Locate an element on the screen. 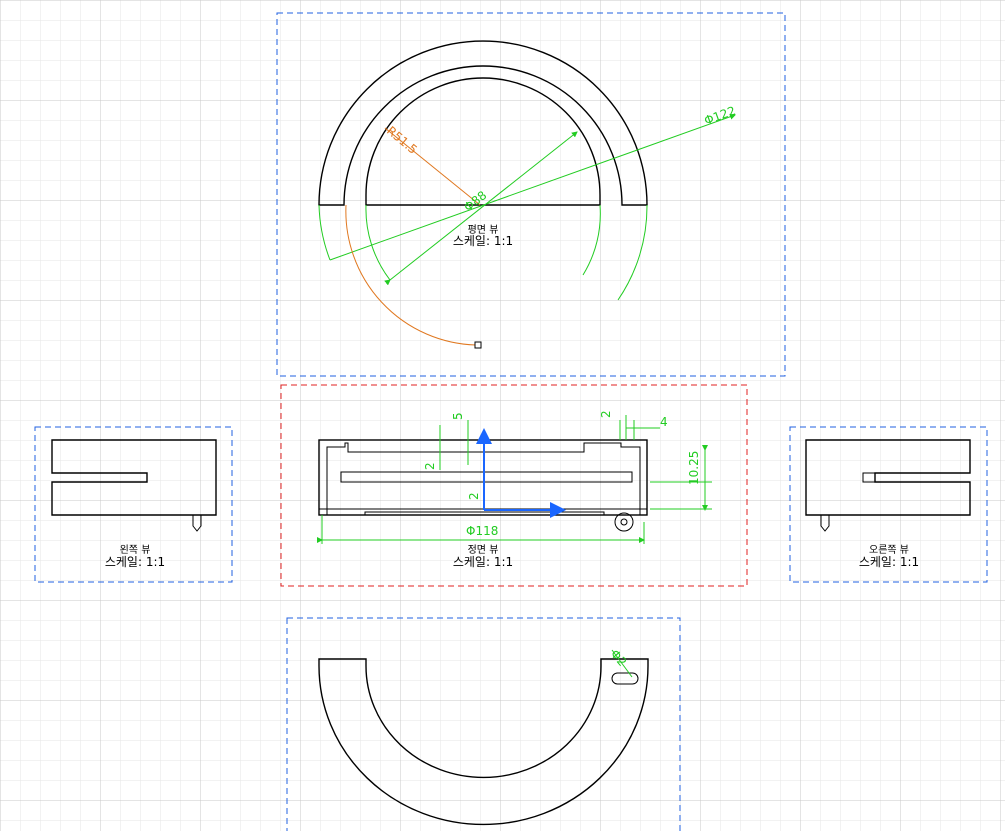 The width and height of the screenshot is (1005, 831). dim-text-front-2b: 2 is located at coordinates (474, 496).